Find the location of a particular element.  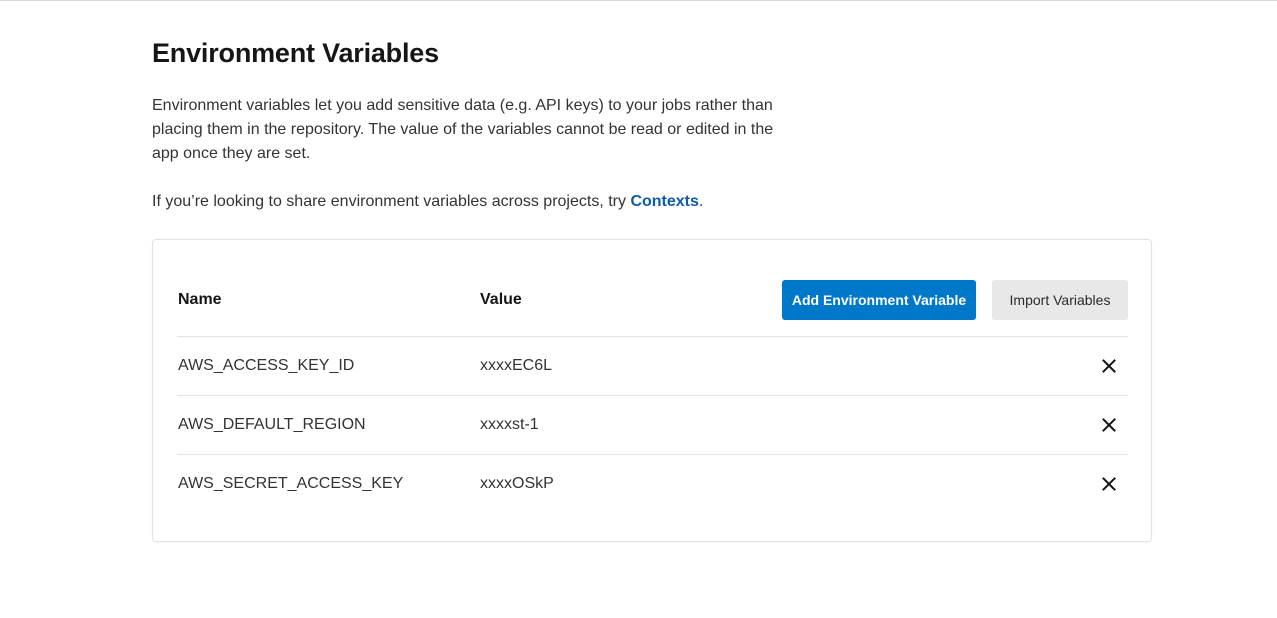

variable-name: AWS_DEFAULT_REGION is located at coordinates (272, 424).